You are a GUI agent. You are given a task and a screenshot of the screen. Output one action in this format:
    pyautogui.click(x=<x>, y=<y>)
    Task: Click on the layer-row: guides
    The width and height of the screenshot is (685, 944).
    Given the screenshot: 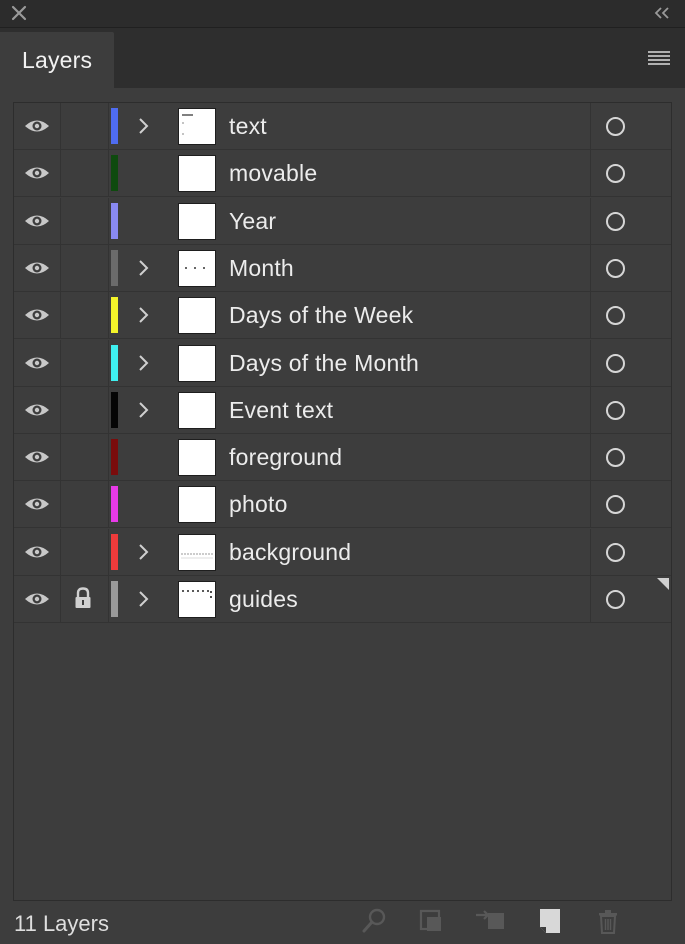 What is the action you would take?
    pyautogui.click(x=342, y=599)
    